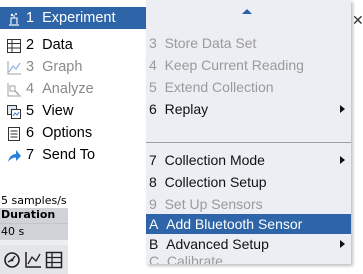 Image resolution: width=363 pixels, height=274 pixels. I want to click on menu-item-view: 5 View, so click(73, 111).